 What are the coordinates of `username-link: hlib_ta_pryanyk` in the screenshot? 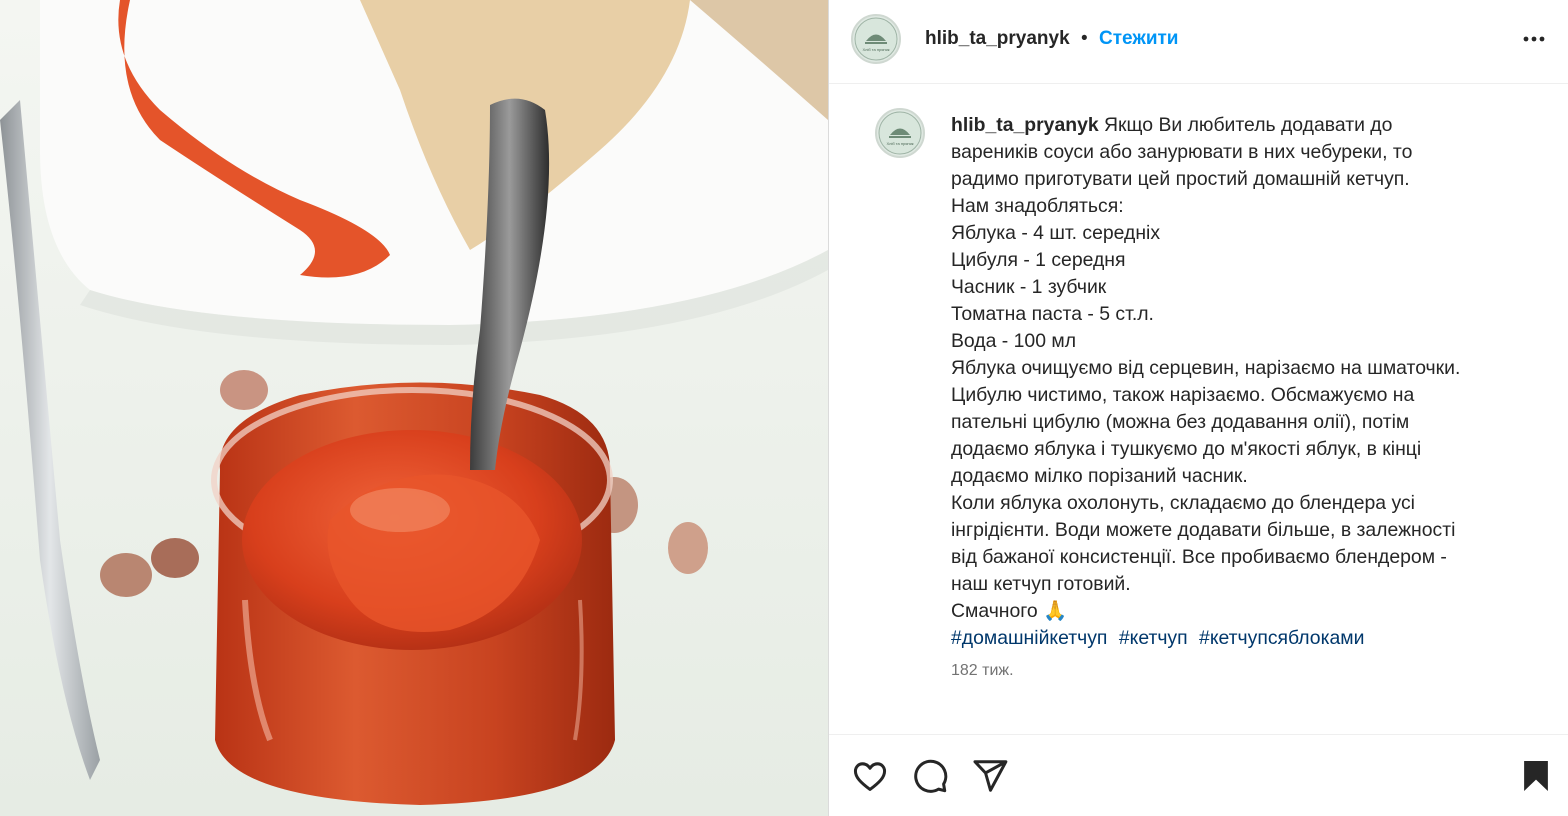 It's located at (997, 39).